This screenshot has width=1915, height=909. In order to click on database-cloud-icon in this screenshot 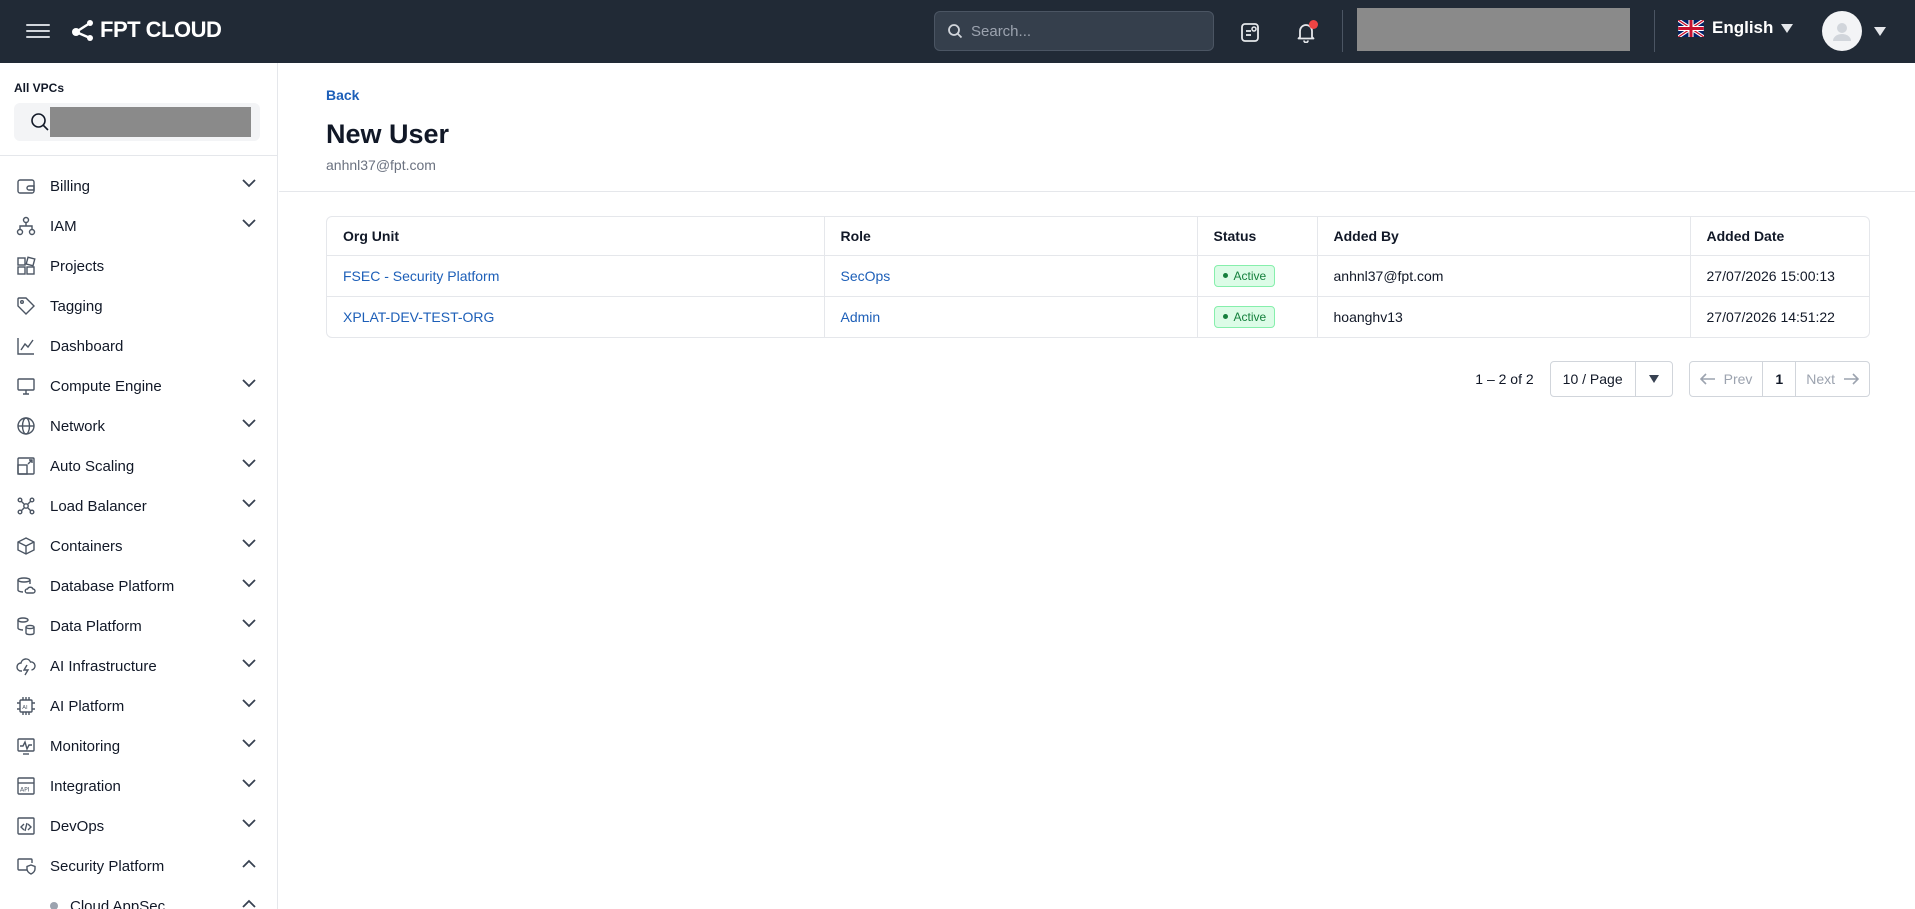, I will do `click(26, 586)`.